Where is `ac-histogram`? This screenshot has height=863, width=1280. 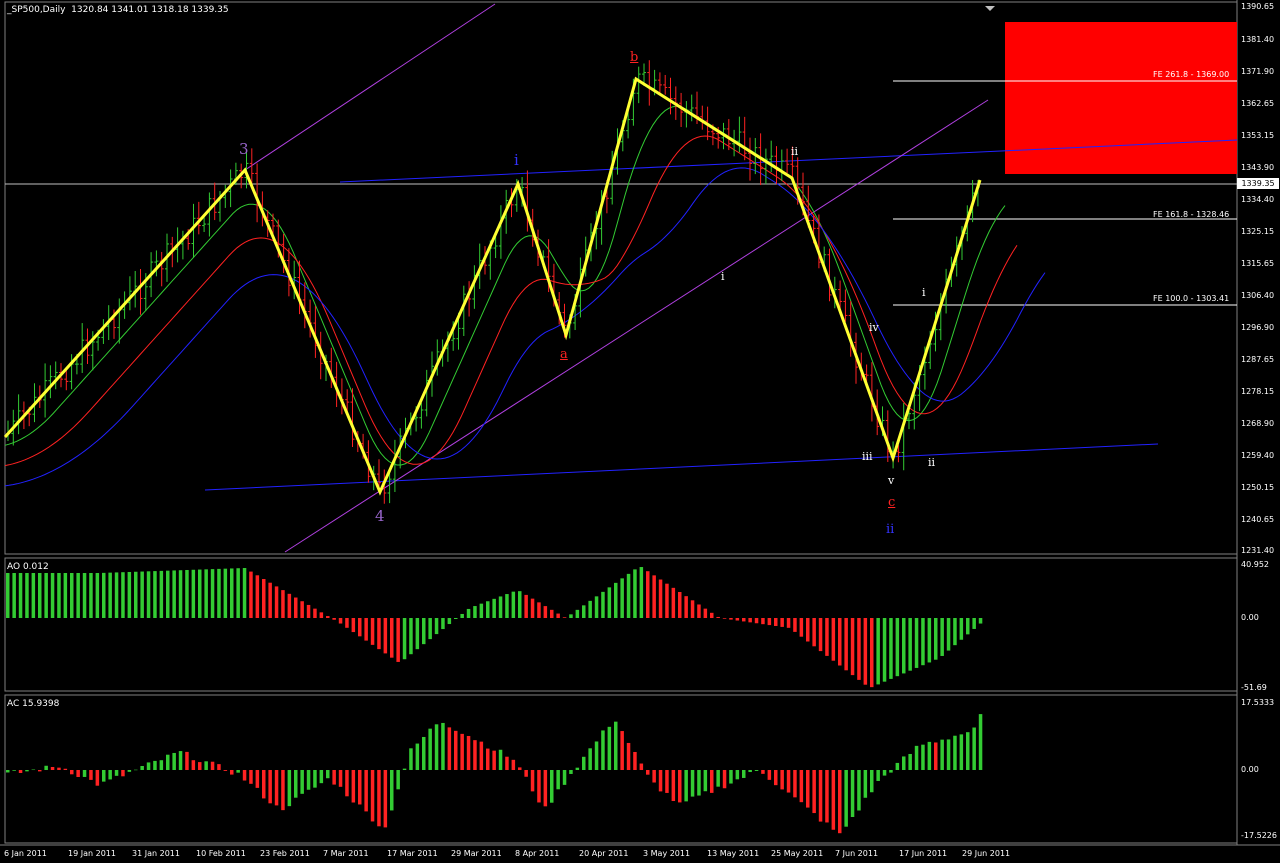
ac-histogram is located at coordinates (494, 774).